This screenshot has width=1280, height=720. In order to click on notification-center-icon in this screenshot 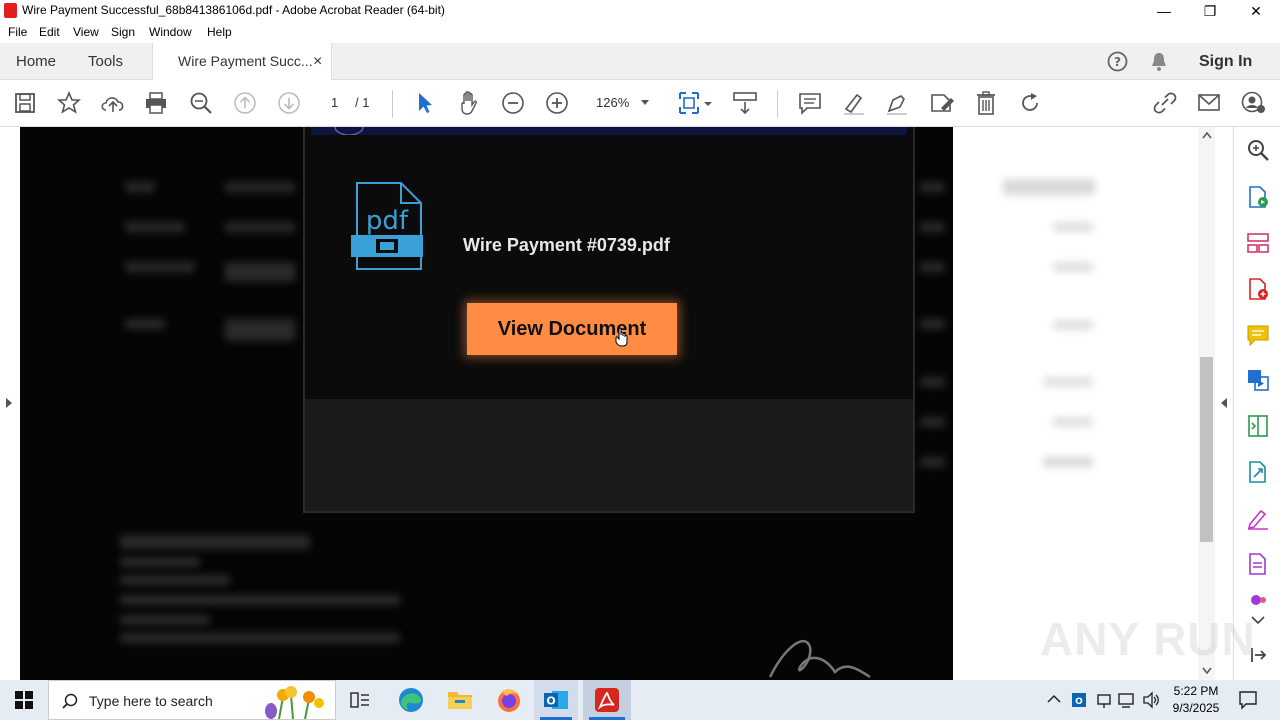, I will do `click(1248, 700)`.